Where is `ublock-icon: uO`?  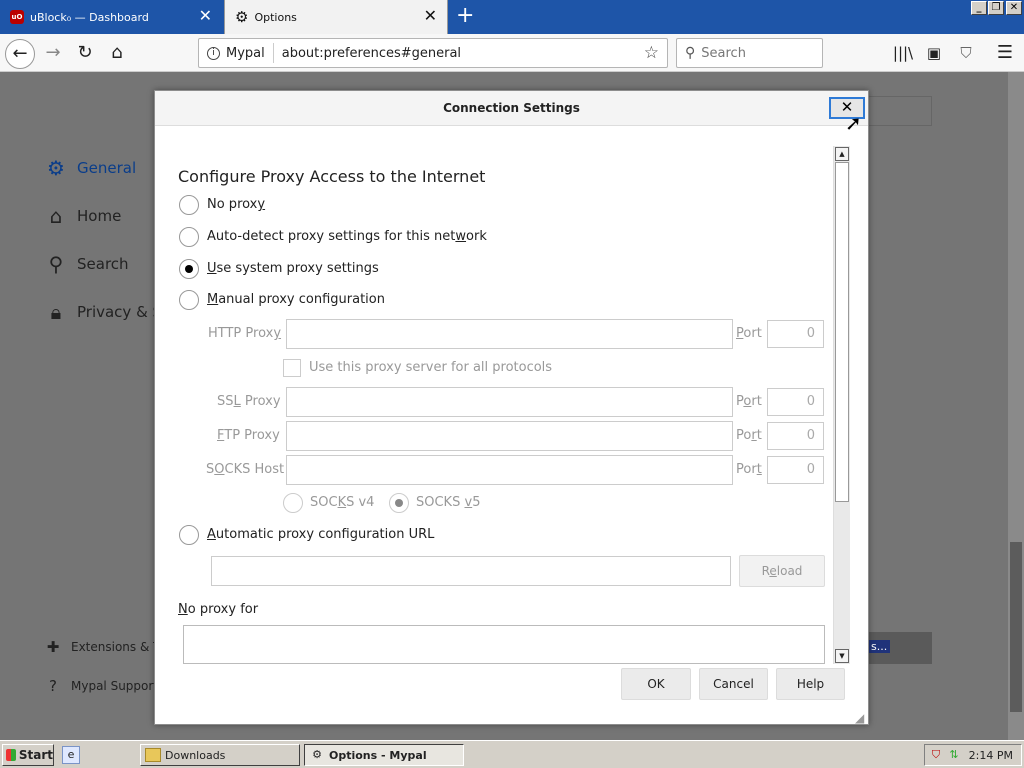
ublock-icon: uO is located at coordinates (17, 17).